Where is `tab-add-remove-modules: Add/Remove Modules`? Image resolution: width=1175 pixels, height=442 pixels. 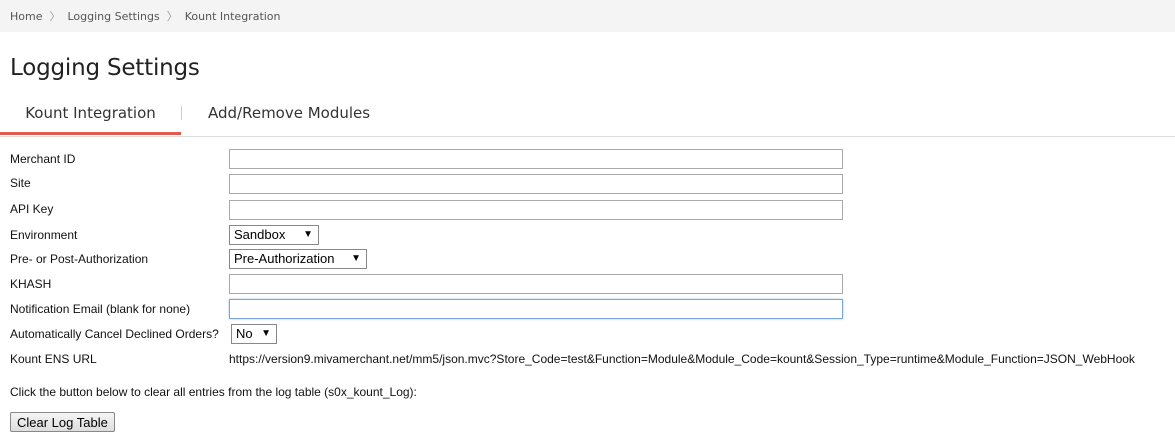 tab-add-remove-modules: Add/Remove Modules is located at coordinates (289, 114).